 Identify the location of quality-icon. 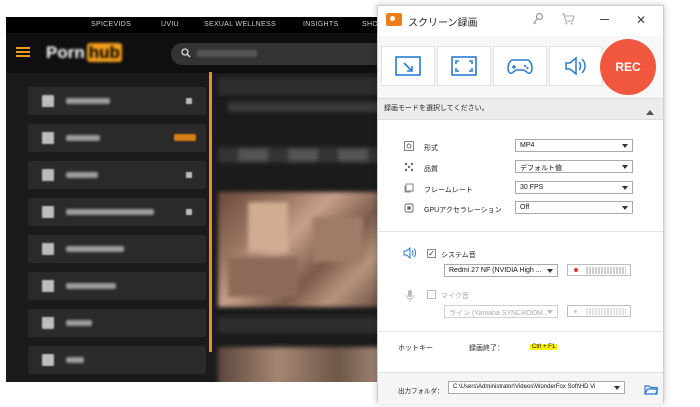
(409, 167).